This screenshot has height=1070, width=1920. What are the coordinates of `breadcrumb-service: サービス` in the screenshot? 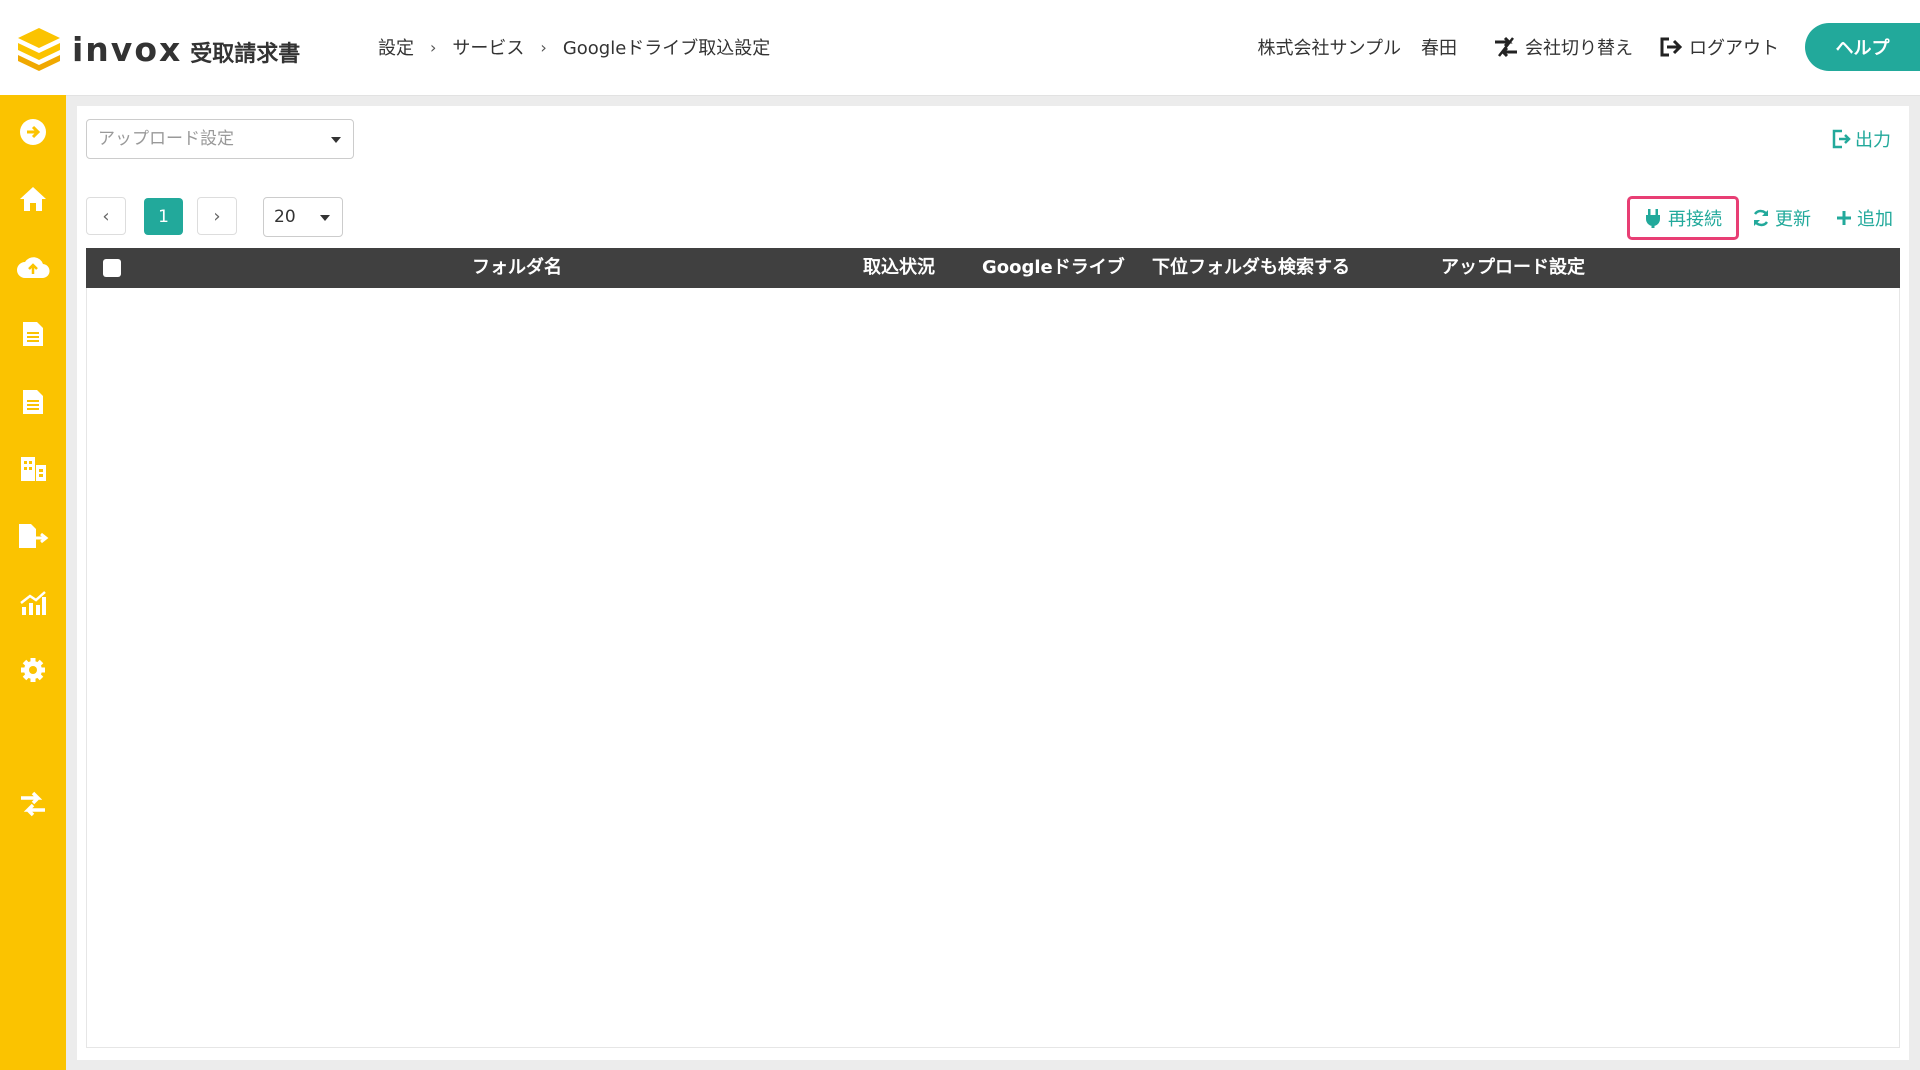 It's located at (488, 47).